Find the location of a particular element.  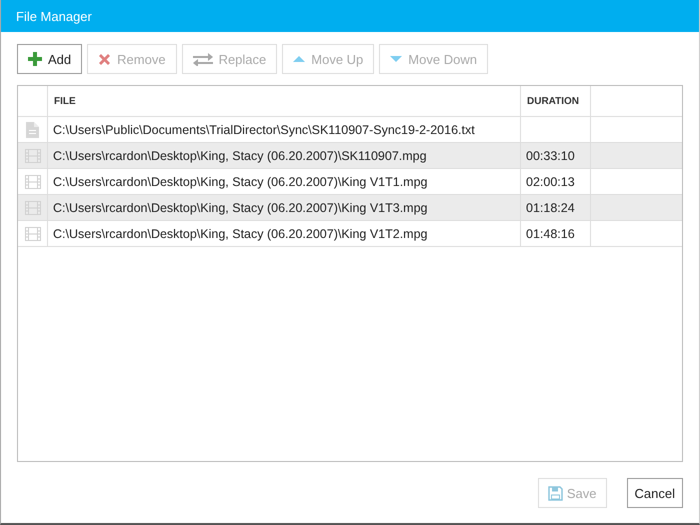

file-path-cell: C:\Users\Public\Documents\TrialDirector\Sync\SK110907-Sync19-2-2016.txt is located at coordinates (284, 129).